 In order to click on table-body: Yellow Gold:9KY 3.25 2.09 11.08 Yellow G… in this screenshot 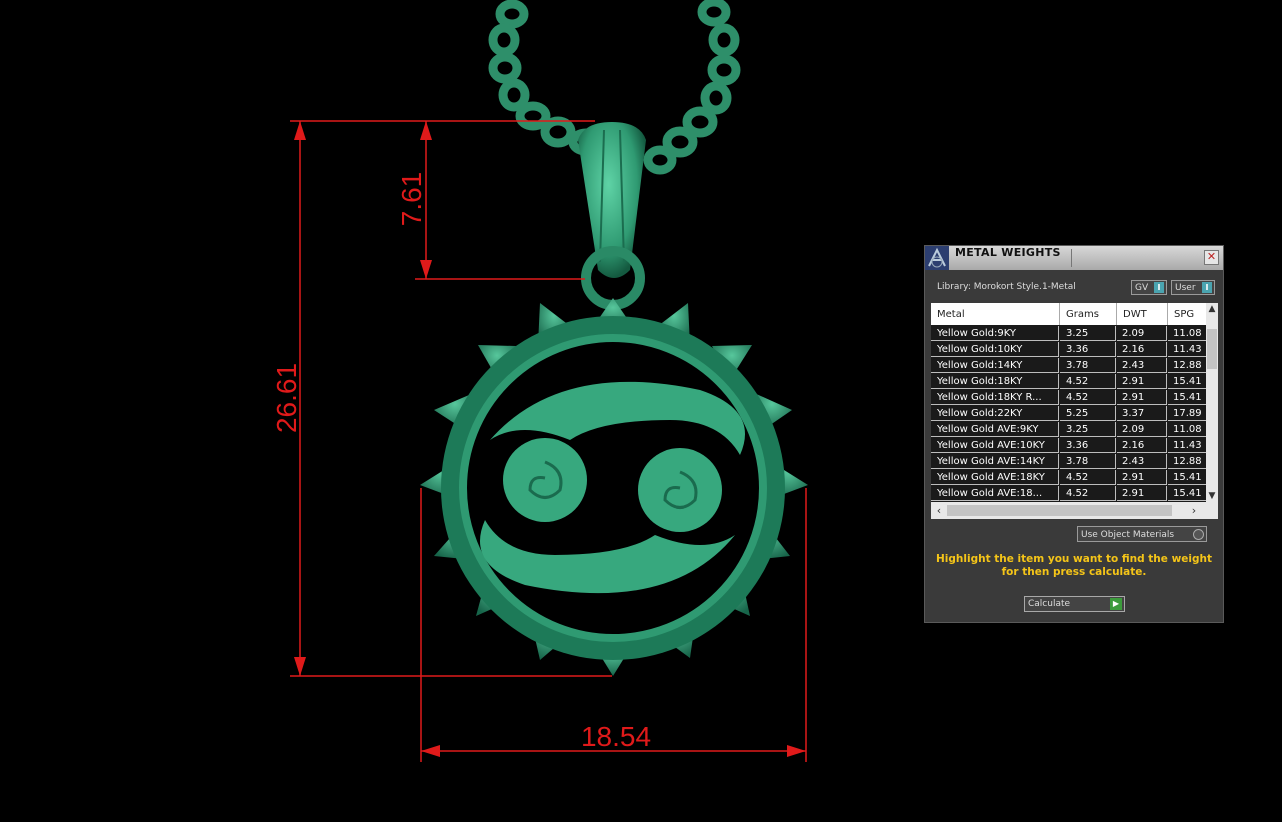, I will do `click(1068, 414)`.